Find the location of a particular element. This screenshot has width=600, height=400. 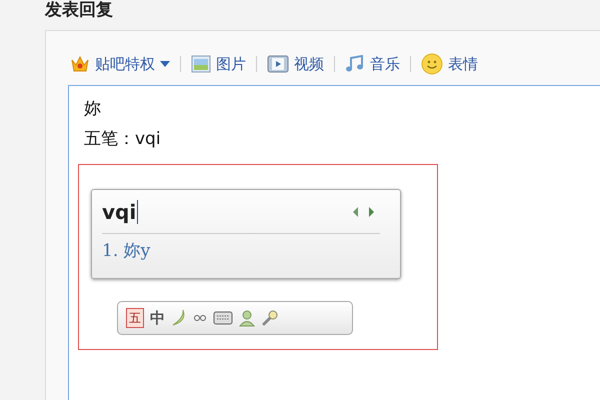

music-note-icon is located at coordinates (355, 64).